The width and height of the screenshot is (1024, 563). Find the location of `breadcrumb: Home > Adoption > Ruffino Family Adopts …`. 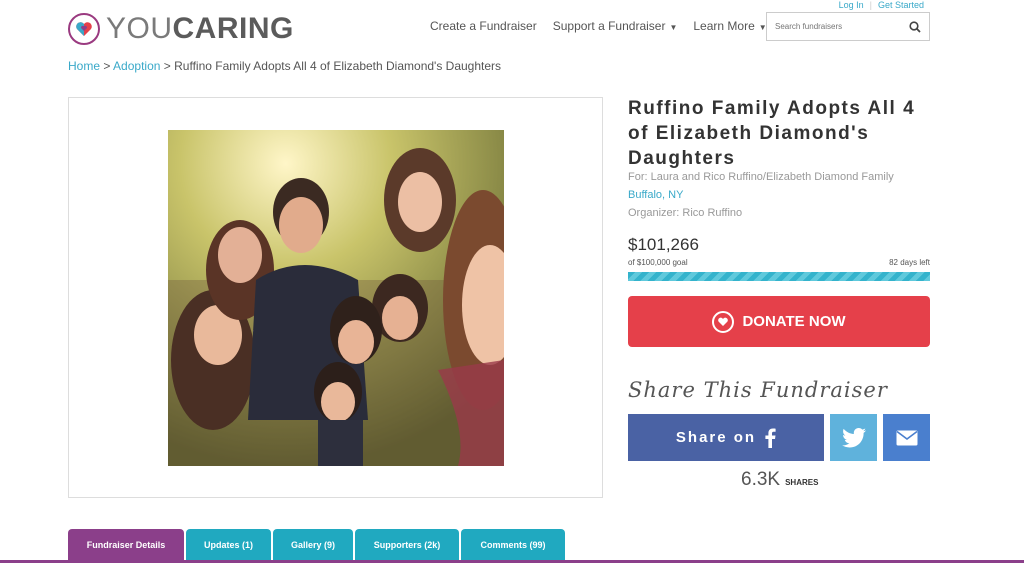

breadcrumb: Home > Adoption > Ruffino Family Adopts … is located at coordinates (284, 66).